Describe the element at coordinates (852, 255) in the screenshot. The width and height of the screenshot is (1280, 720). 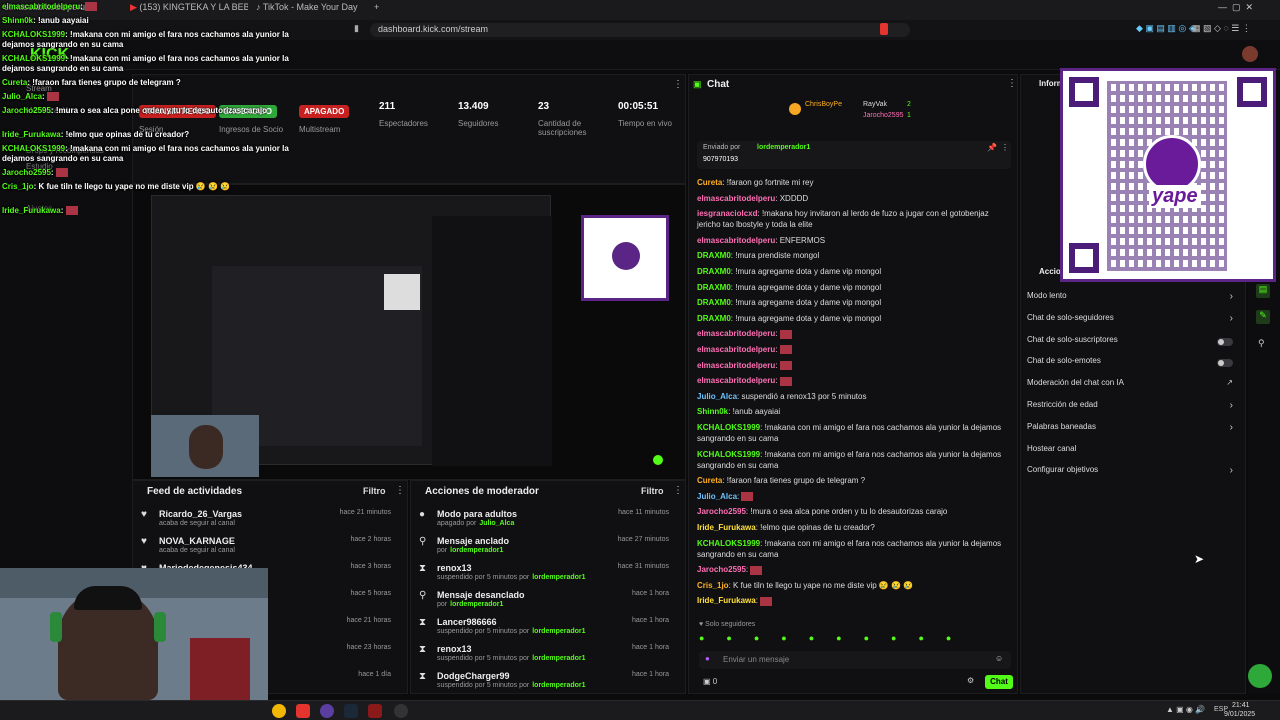
I see `chat-message: DRAXM0: !mura prendiste mongol` at that location.